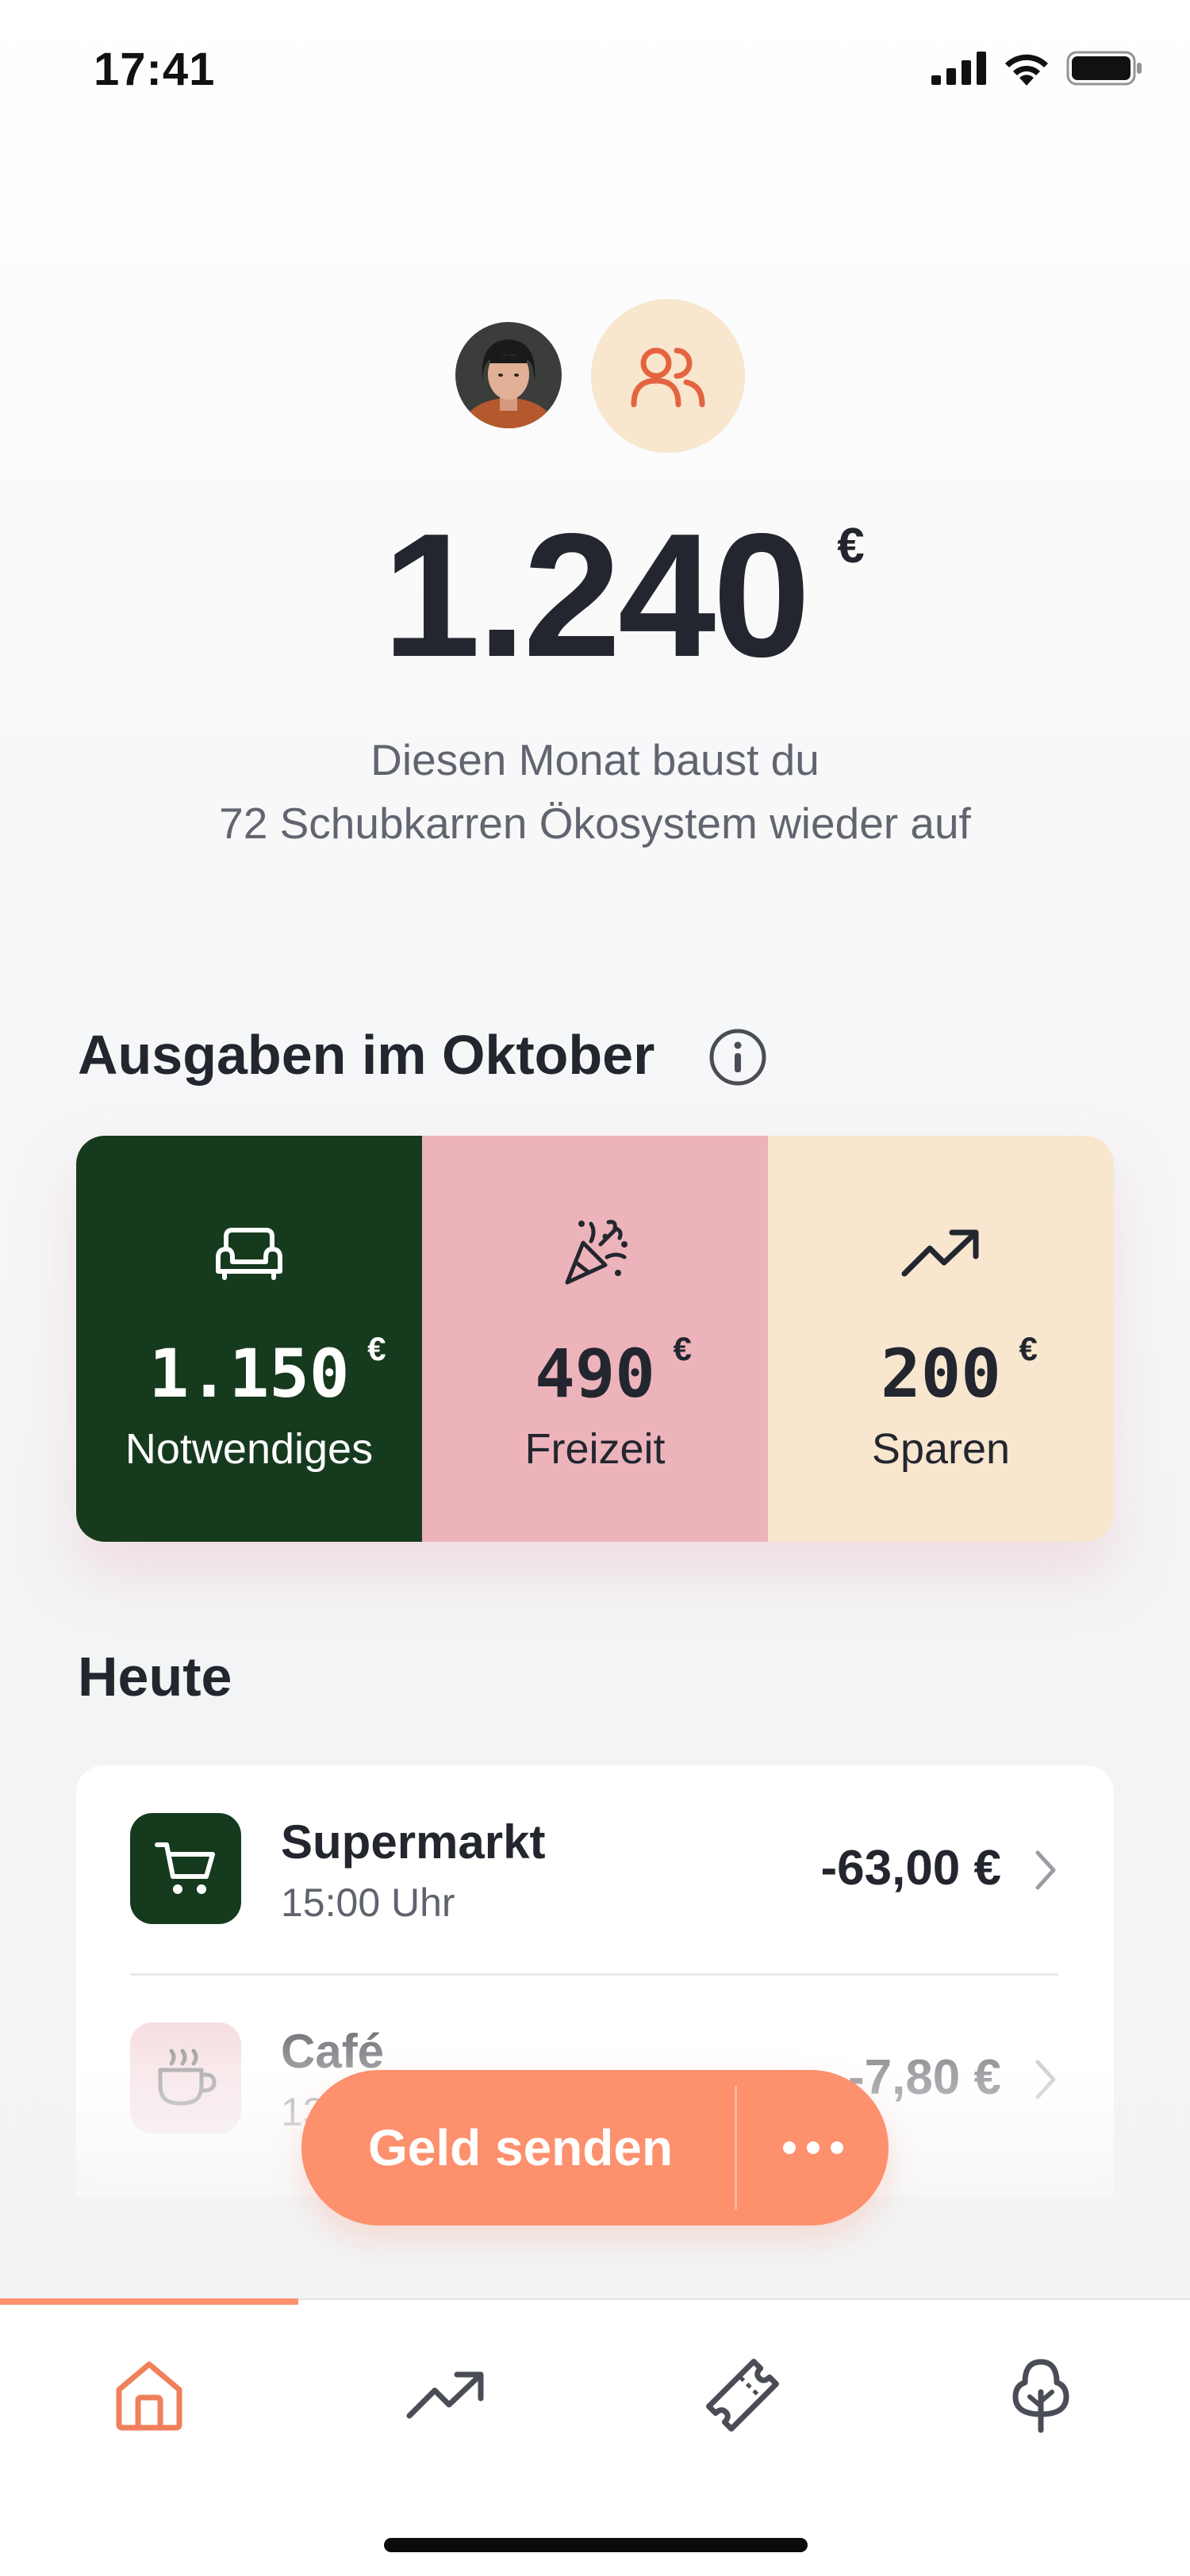 The image size is (1190, 2576). What do you see at coordinates (249, 1449) in the screenshot?
I see `category-label: Notwendiges` at bounding box center [249, 1449].